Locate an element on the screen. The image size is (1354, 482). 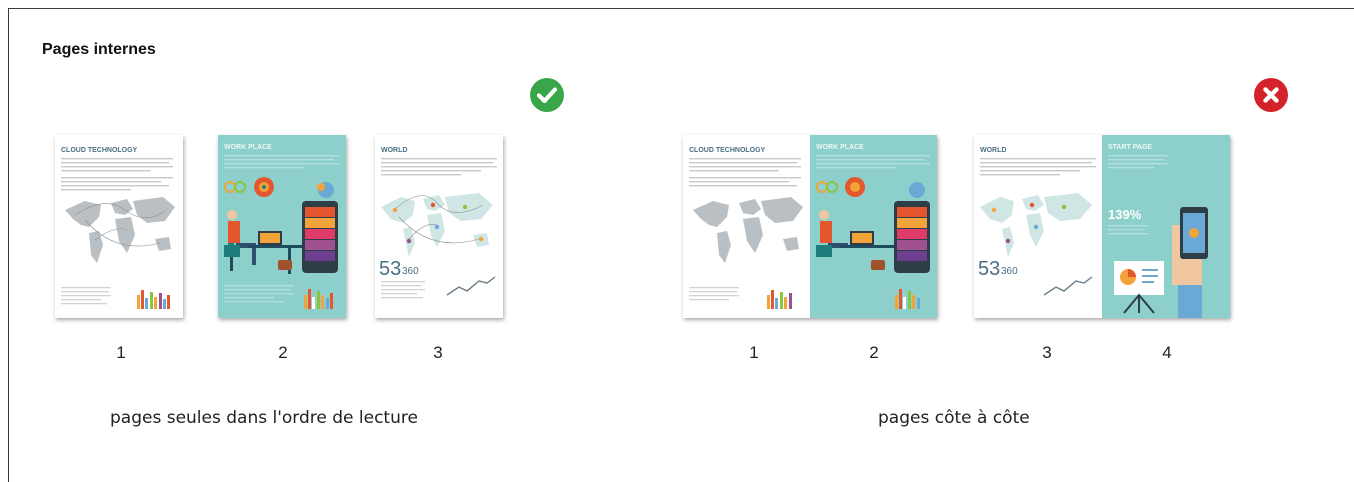
page-stat: 139% is located at coordinates (1125, 214).